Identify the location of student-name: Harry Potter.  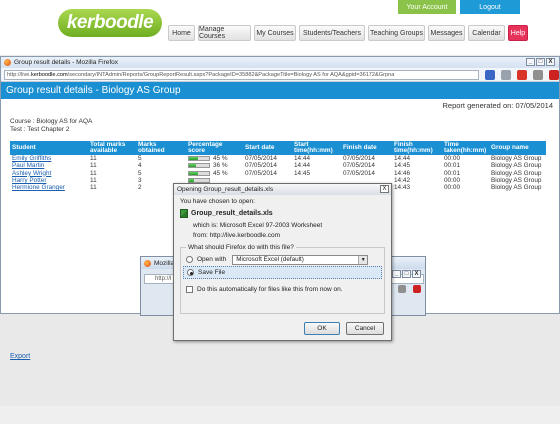
(49, 180).